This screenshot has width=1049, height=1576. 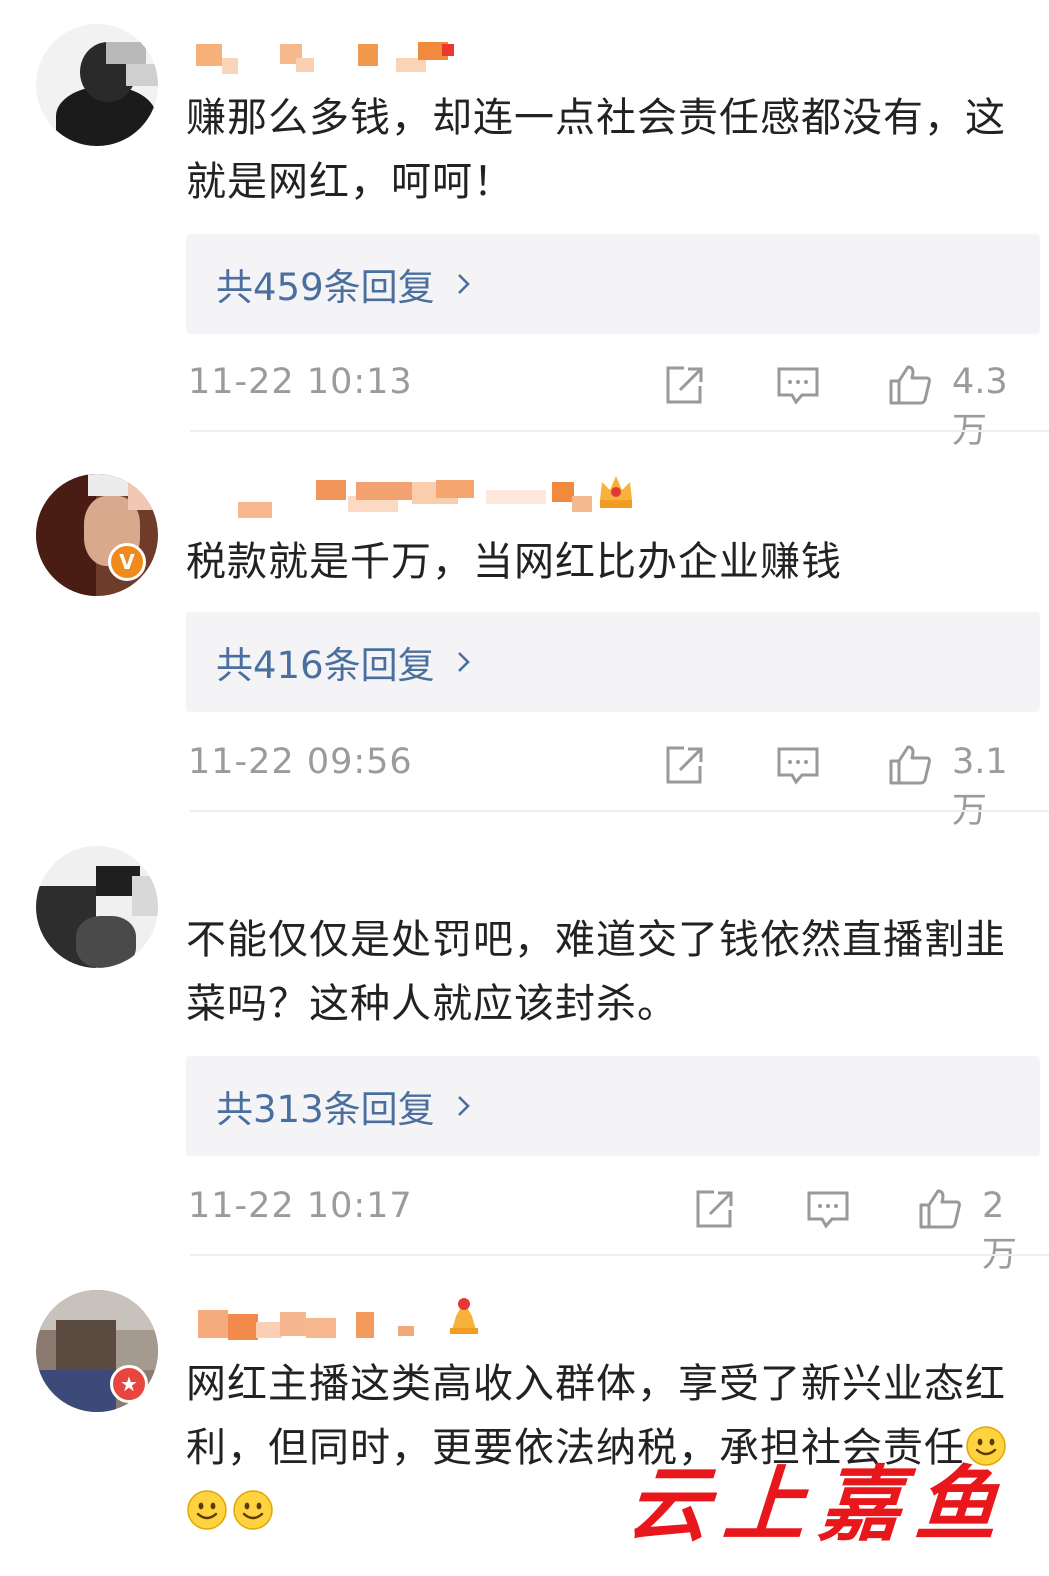 What do you see at coordinates (596, 150) in the screenshot?
I see `comment-text: 赚那么多钱，却连一点社会责任感都没有，这就是网红，呵呵！` at bounding box center [596, 150].